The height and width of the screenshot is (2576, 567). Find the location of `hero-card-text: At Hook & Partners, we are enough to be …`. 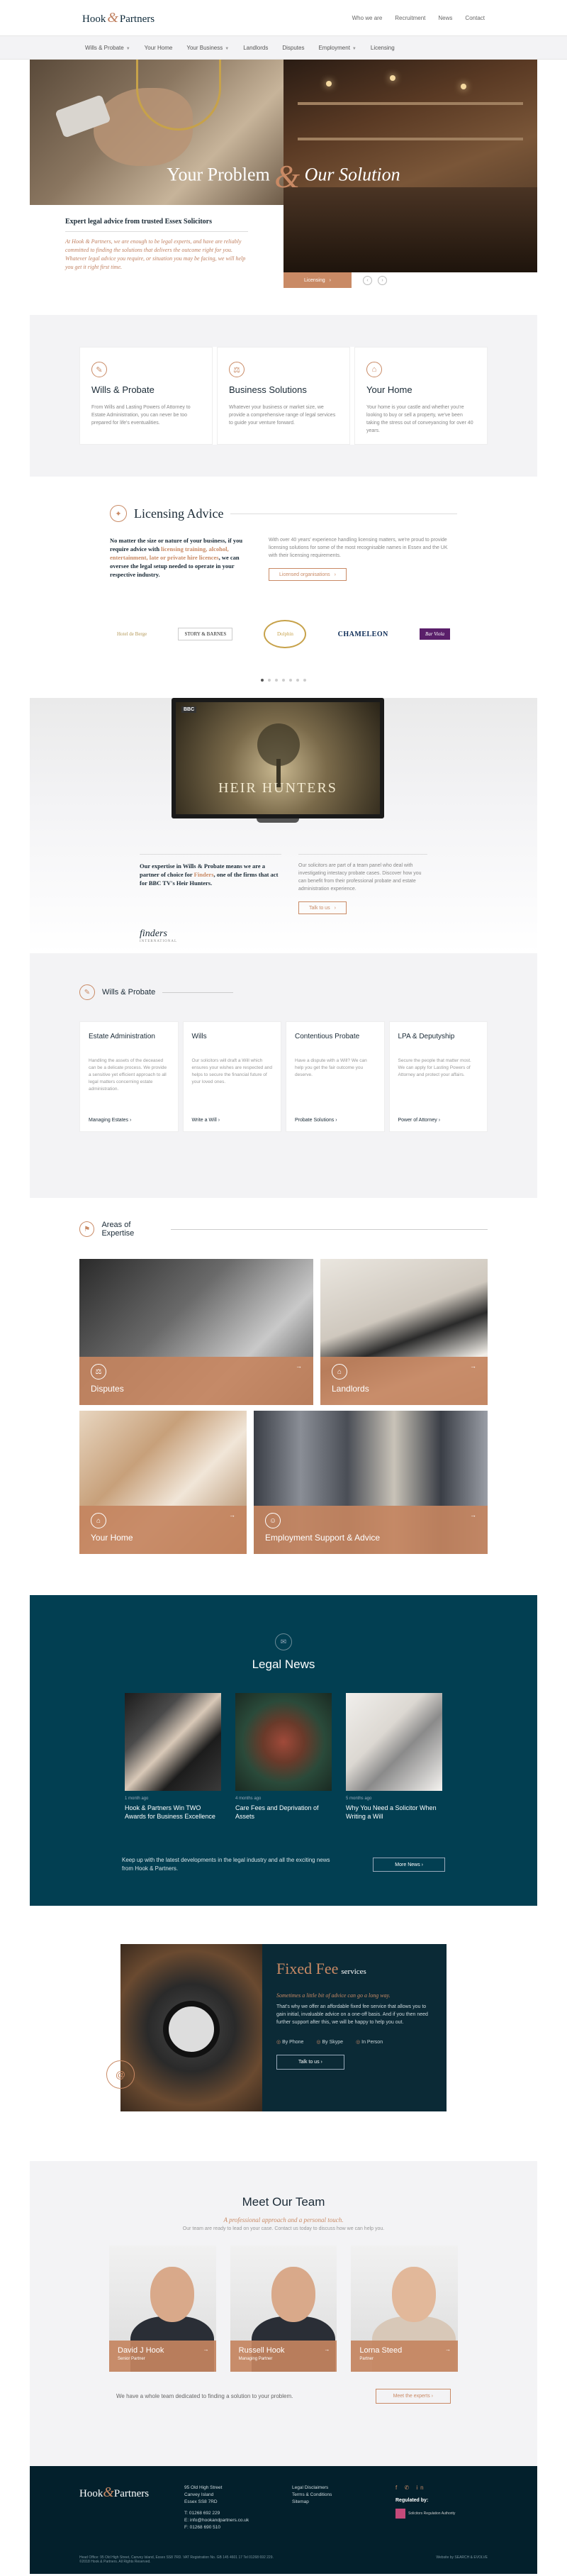

hero-card-text: At Hook & Partners, we are enough to be … is located at coordinates (155, 254).